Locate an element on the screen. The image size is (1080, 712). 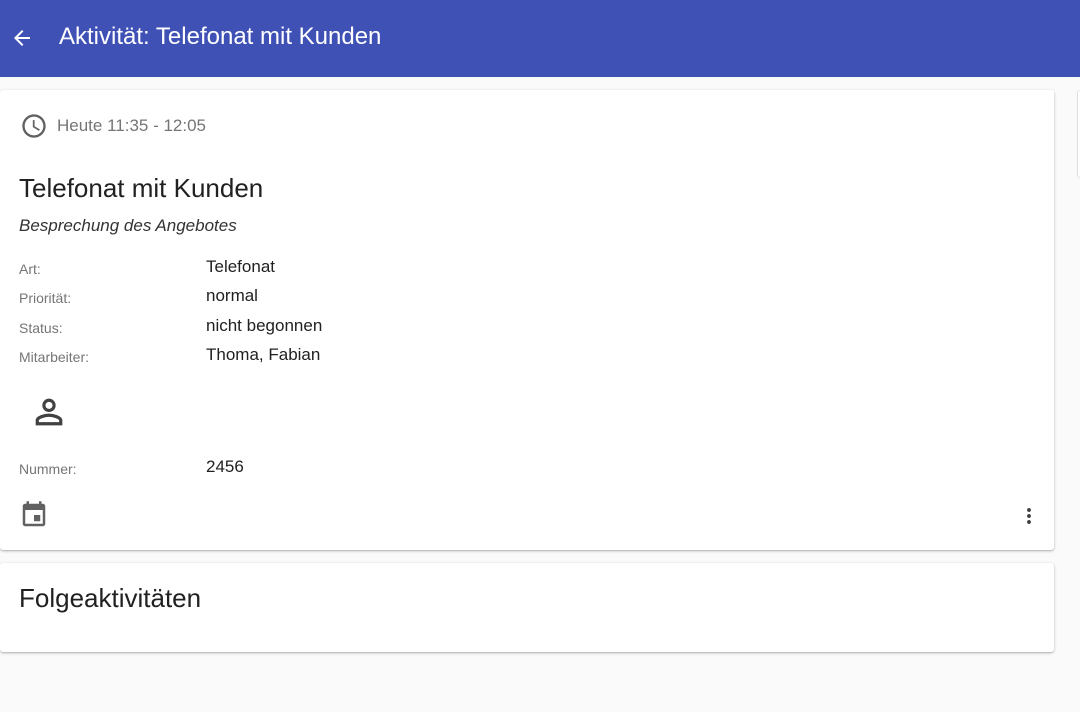
more-vert-icon is located at coordinates (1029, 516).